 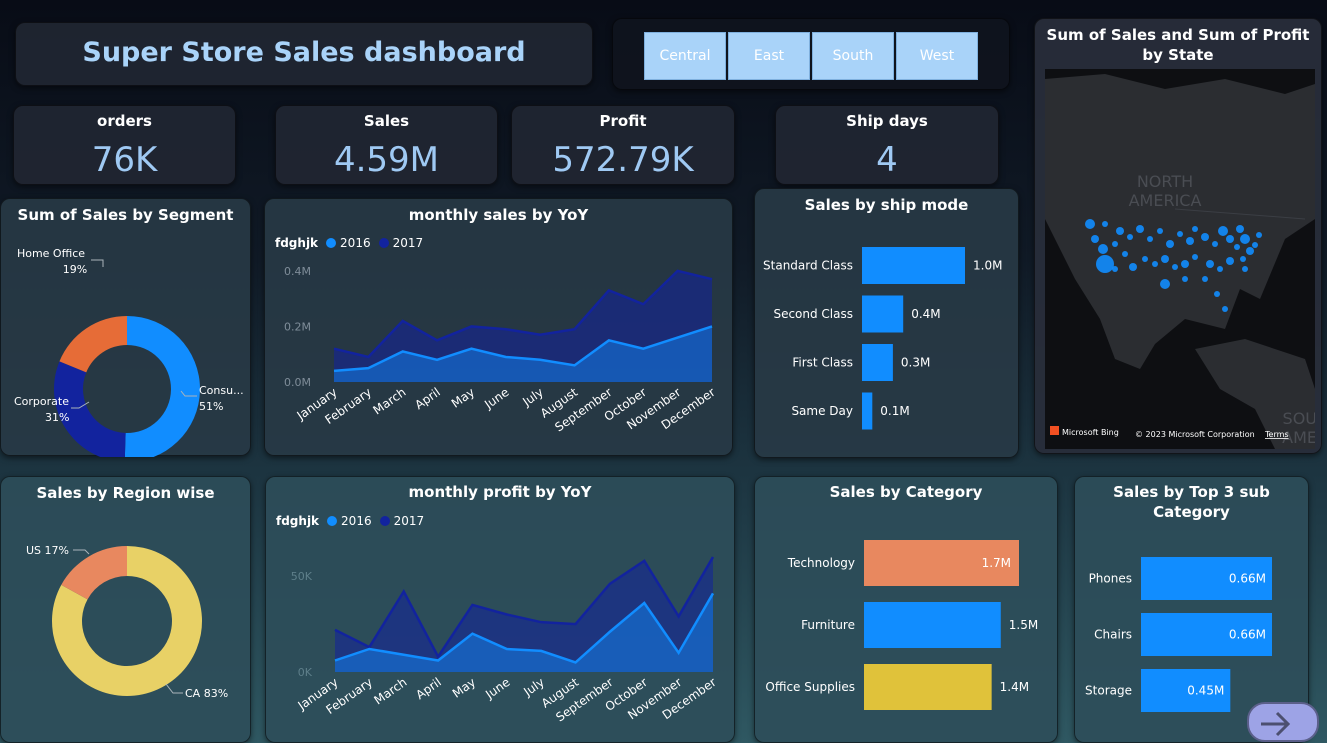 I want to click on bing-logo-icon, so click(x=1054, y=430).